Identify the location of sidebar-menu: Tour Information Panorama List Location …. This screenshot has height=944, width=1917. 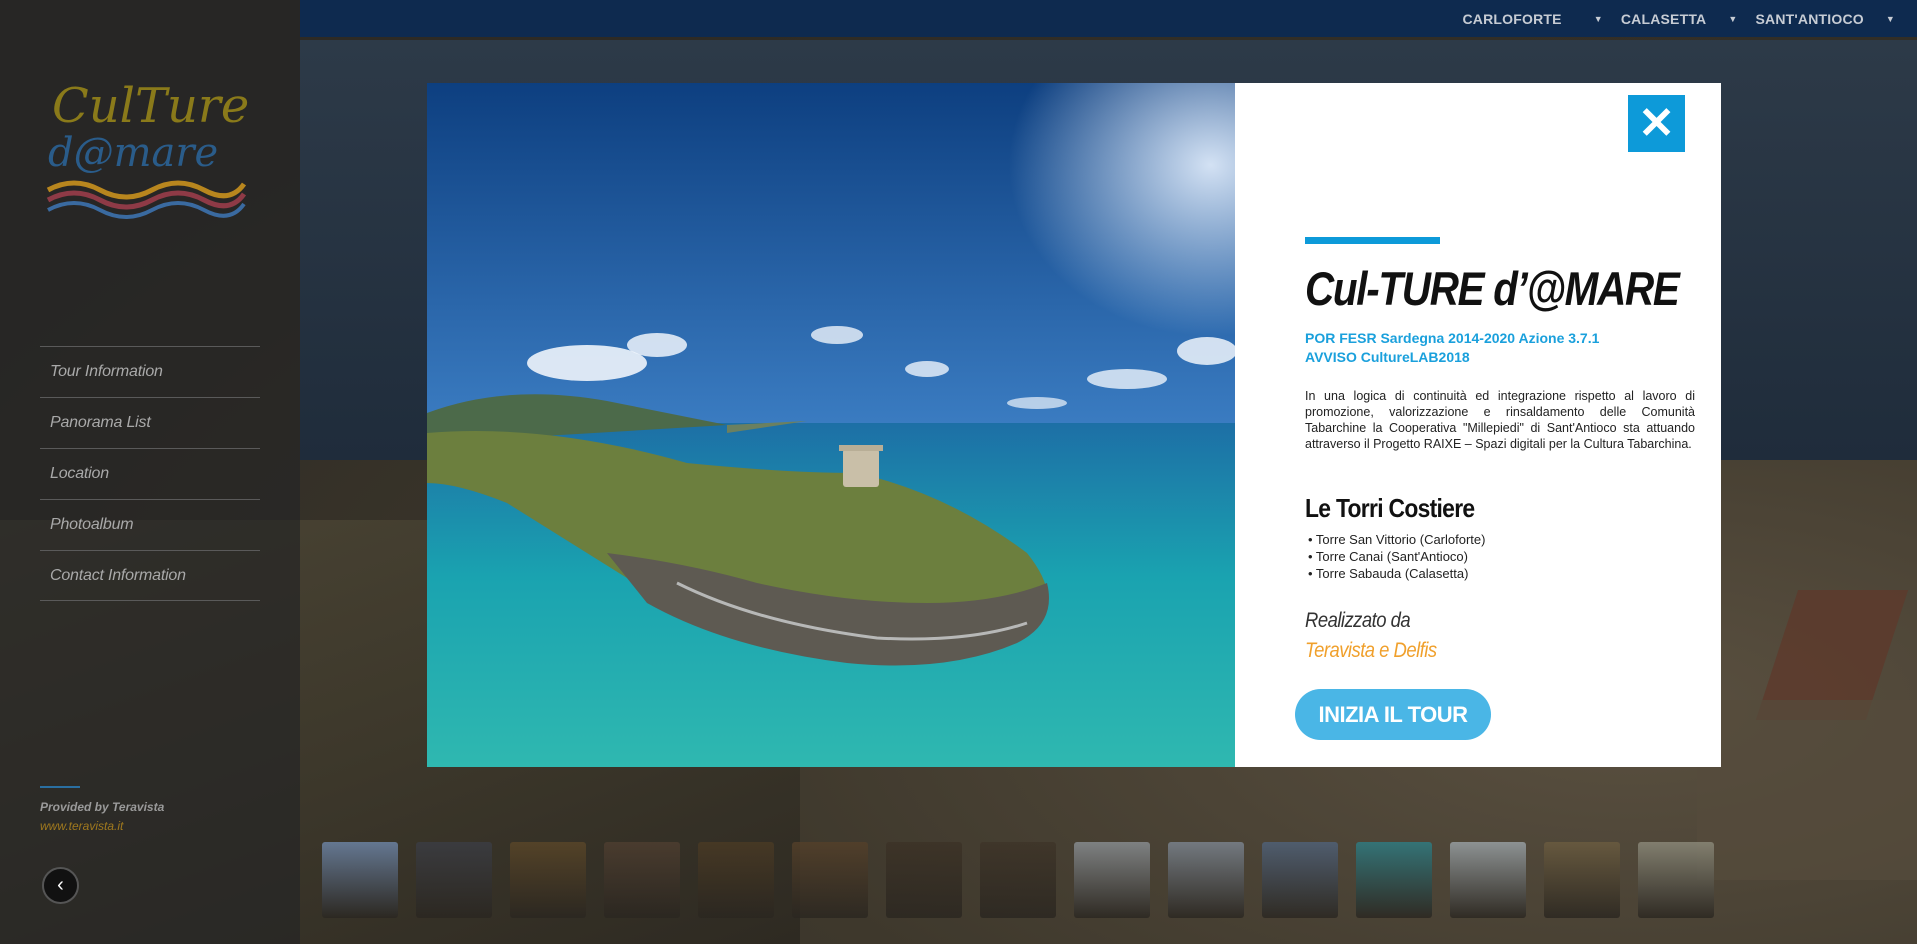
(150, 473).